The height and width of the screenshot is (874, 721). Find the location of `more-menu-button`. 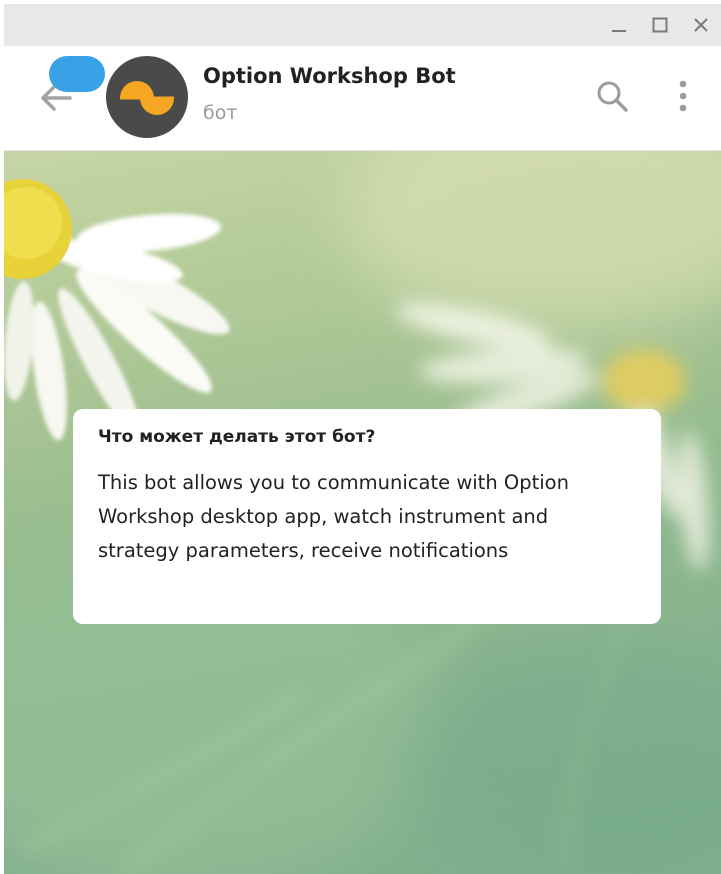

more-menu-button is located at coordinates (683, 96).